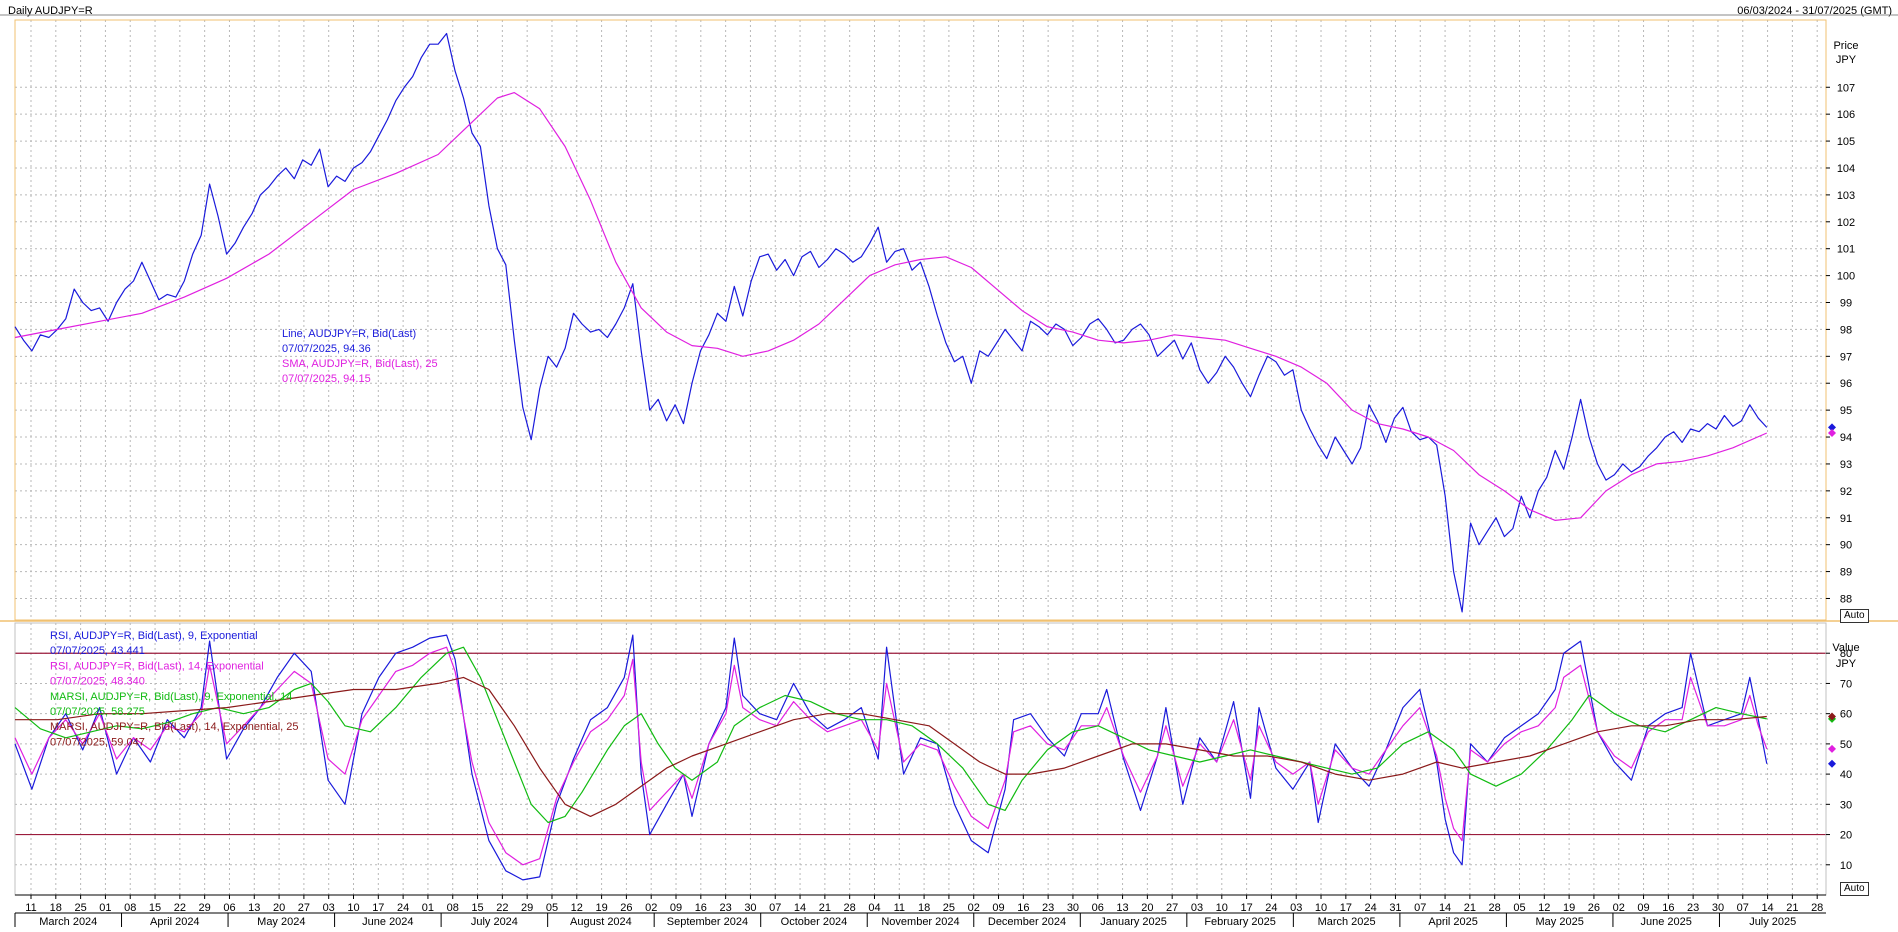 Image resolution: width=1898 pixels, height=932 pixels. I want to click on x-tick-label: 17, so click(1246, 908).